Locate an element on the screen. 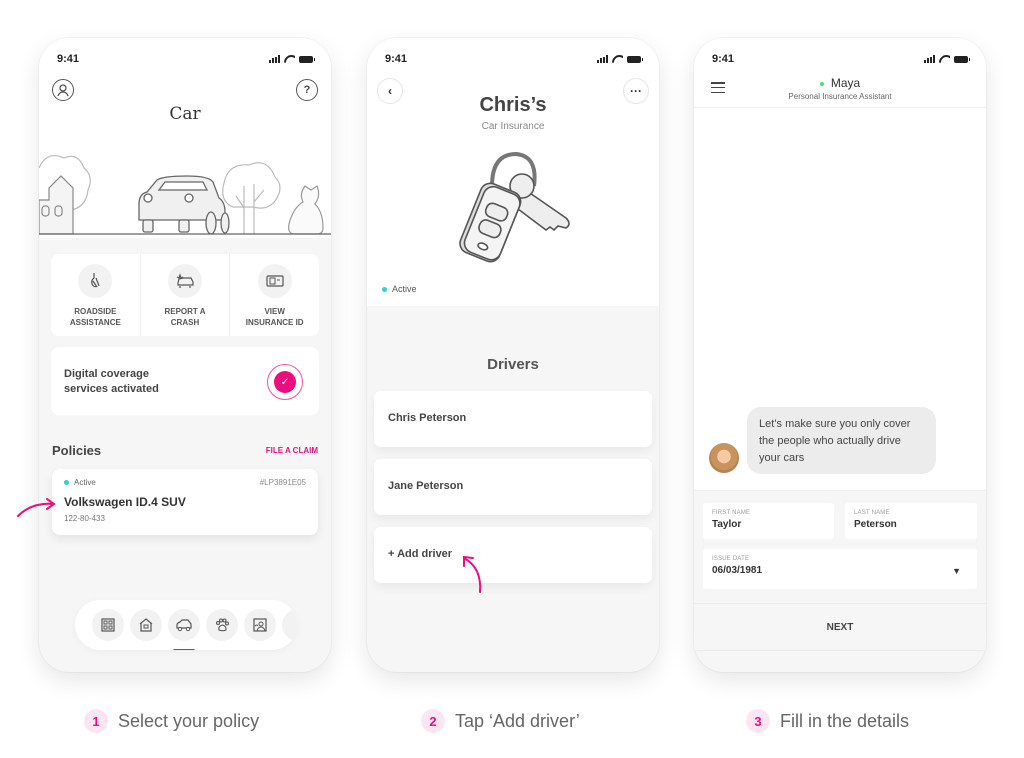 The image size is (1024, 758). coverage-status-badge: ✓ is located at coordinates (285, 382).